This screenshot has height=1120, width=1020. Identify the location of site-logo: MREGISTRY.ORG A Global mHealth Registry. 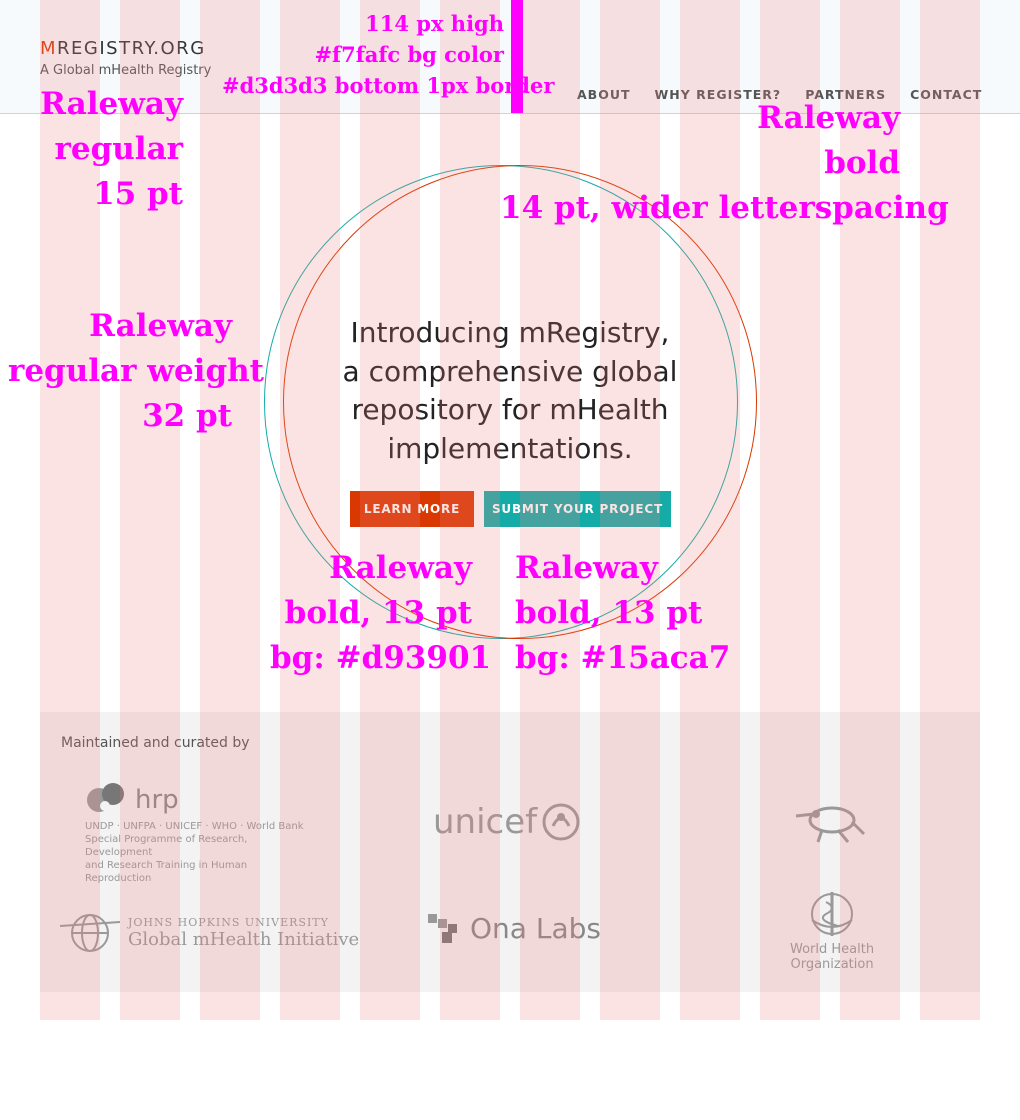
(125, 58).